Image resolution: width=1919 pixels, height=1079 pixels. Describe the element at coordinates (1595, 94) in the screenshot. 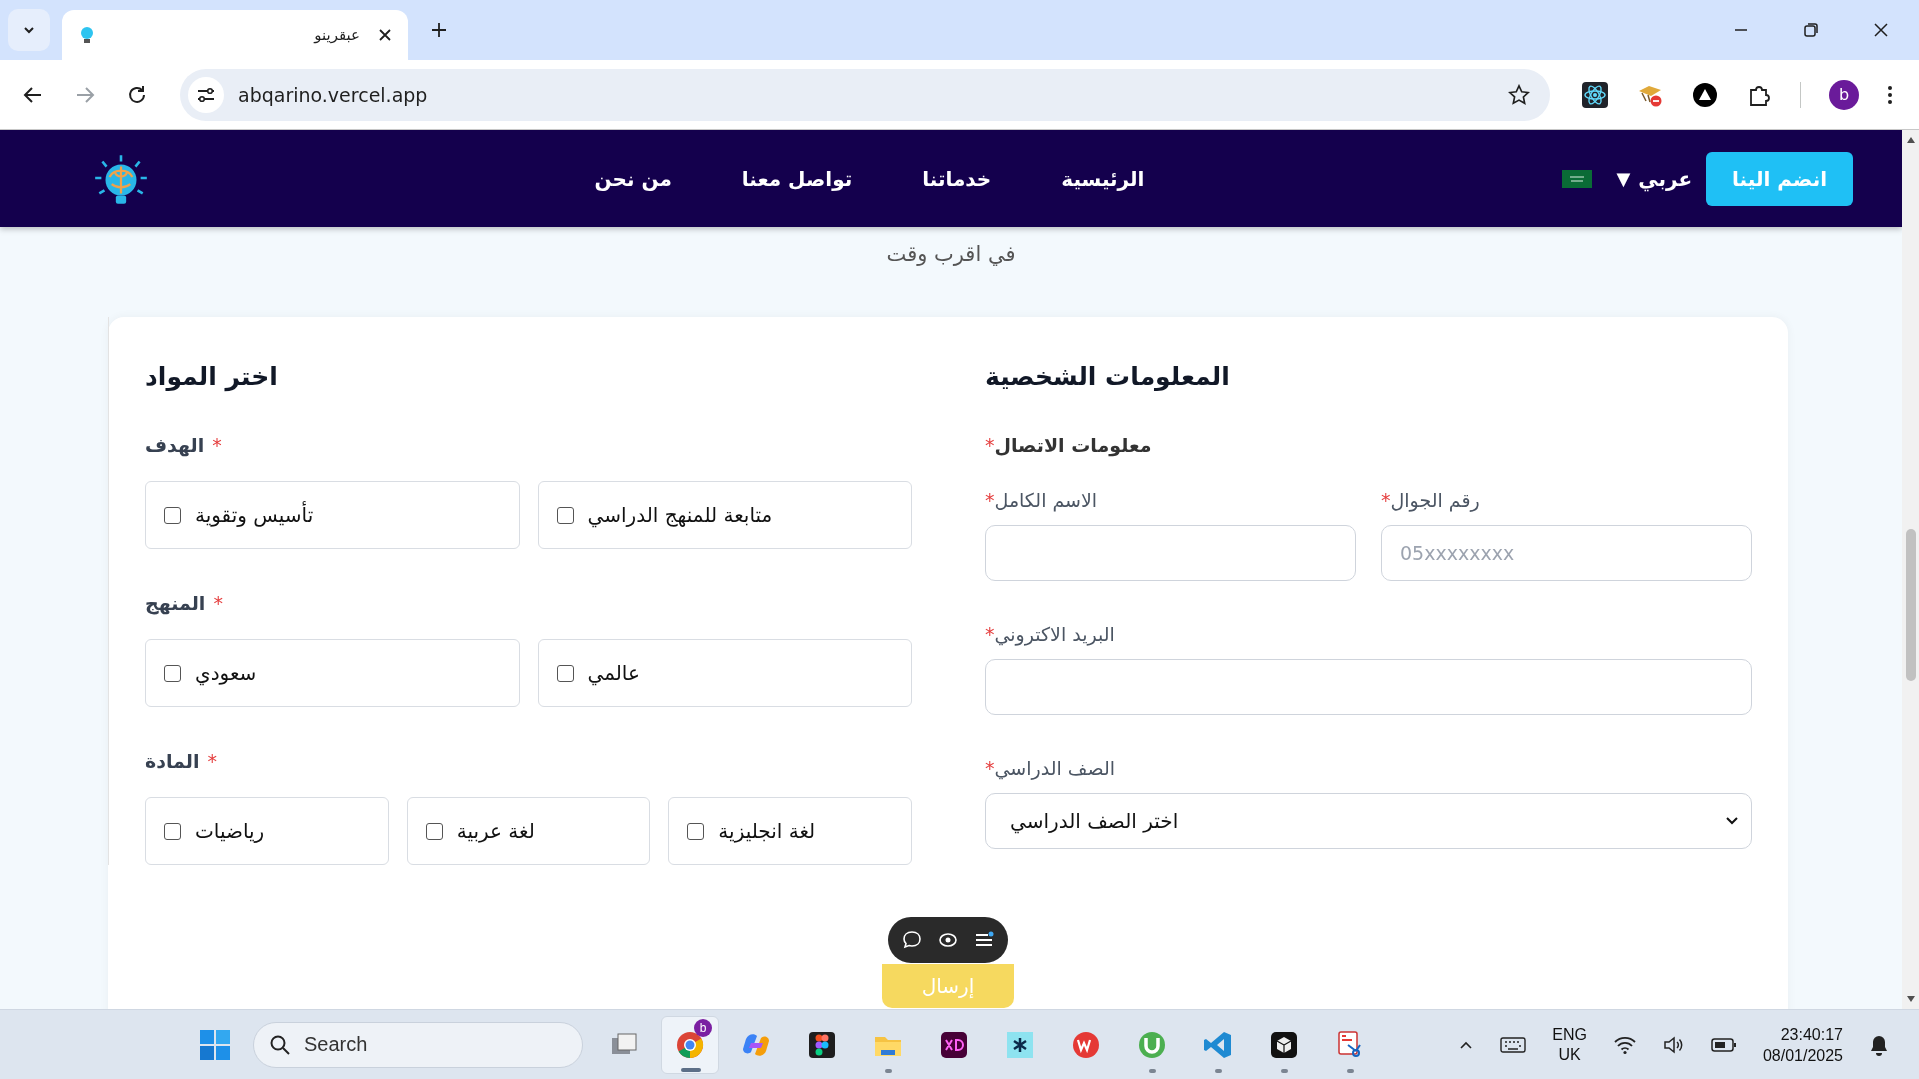

I see `atom-icon` at that location.